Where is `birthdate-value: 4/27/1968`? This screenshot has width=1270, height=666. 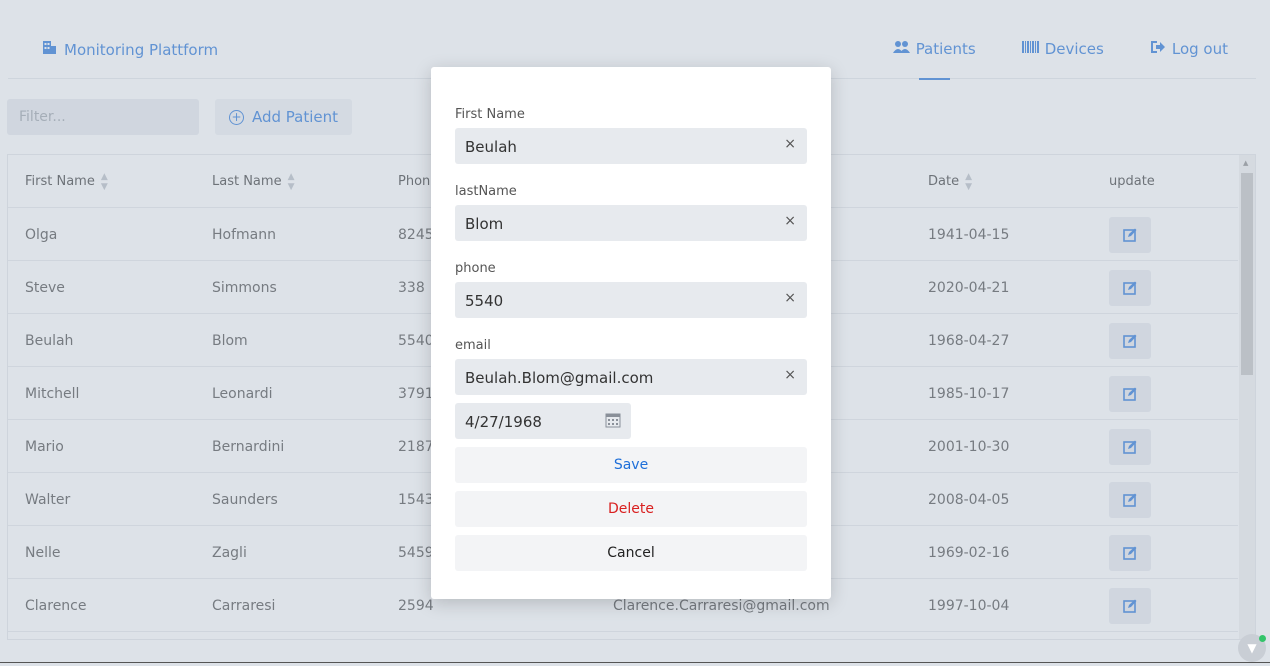 birthdate-value: 4/27/1968 is located at coordinates (503, 422).